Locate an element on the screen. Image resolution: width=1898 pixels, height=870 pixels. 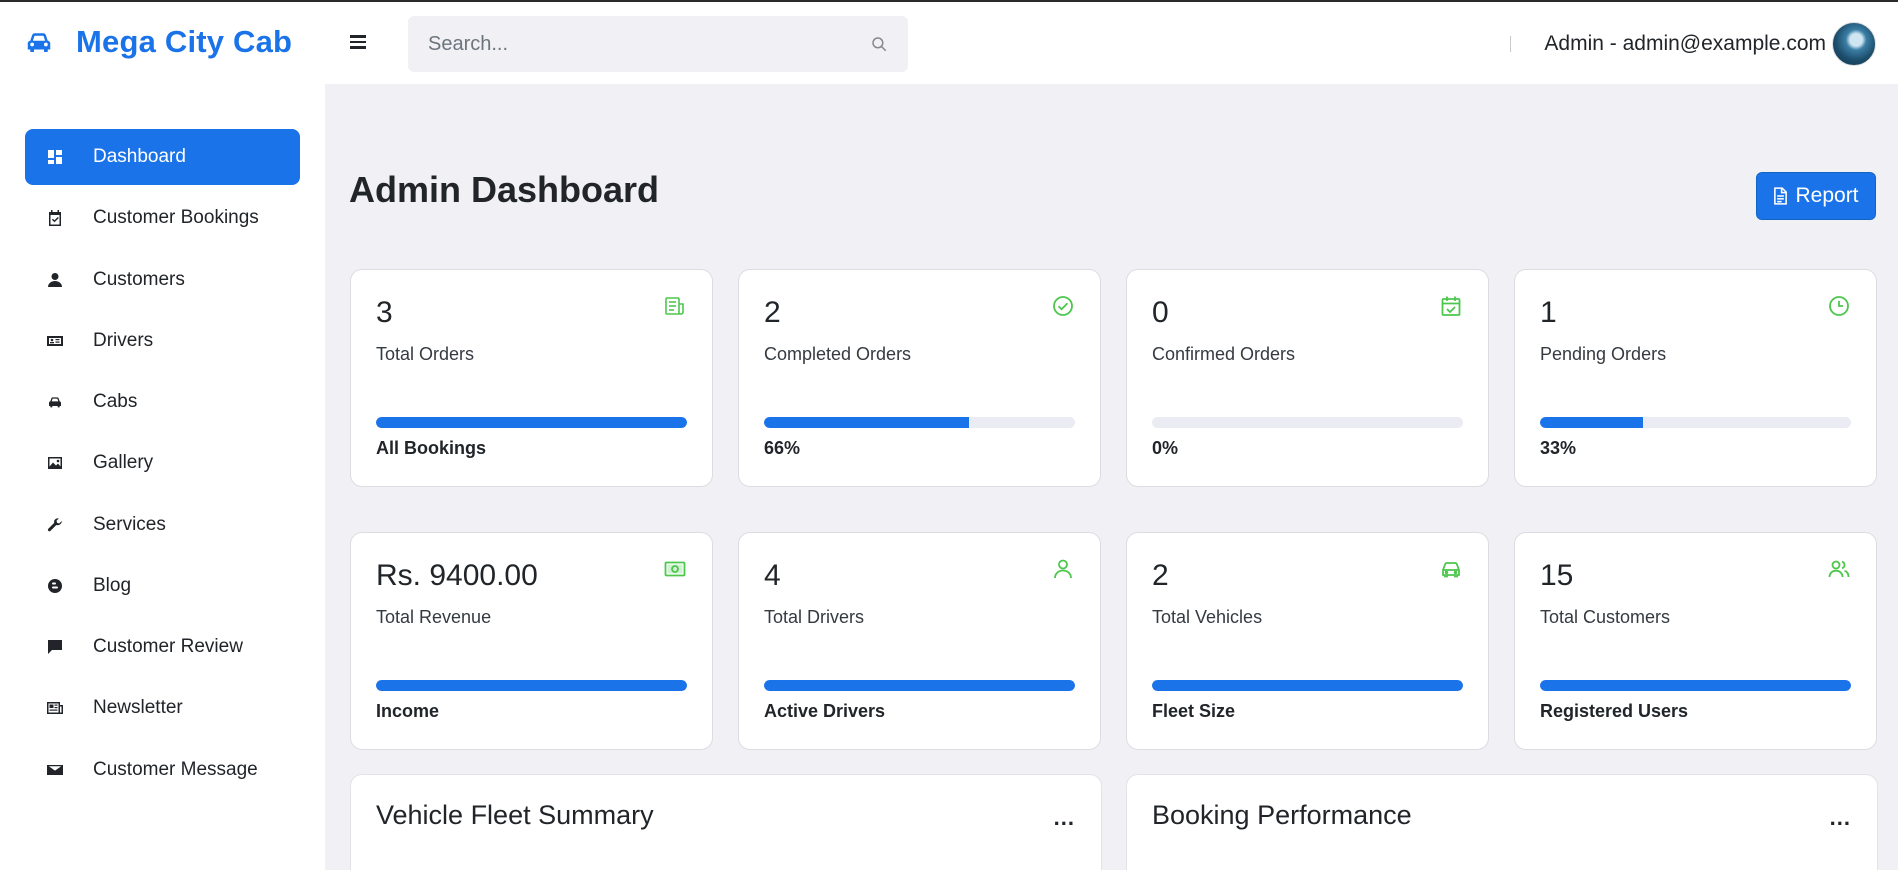
stat-footer: 66% is located at coordinates (782, 448).